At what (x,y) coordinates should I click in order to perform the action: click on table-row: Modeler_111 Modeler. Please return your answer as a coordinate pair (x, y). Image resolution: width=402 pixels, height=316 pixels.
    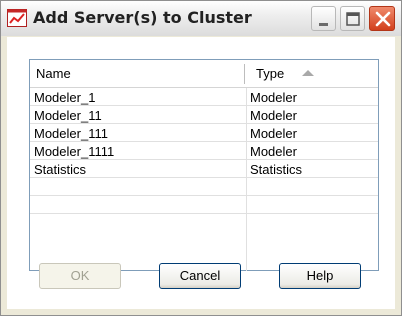
    Looking at the image, I should click on (204, 133).